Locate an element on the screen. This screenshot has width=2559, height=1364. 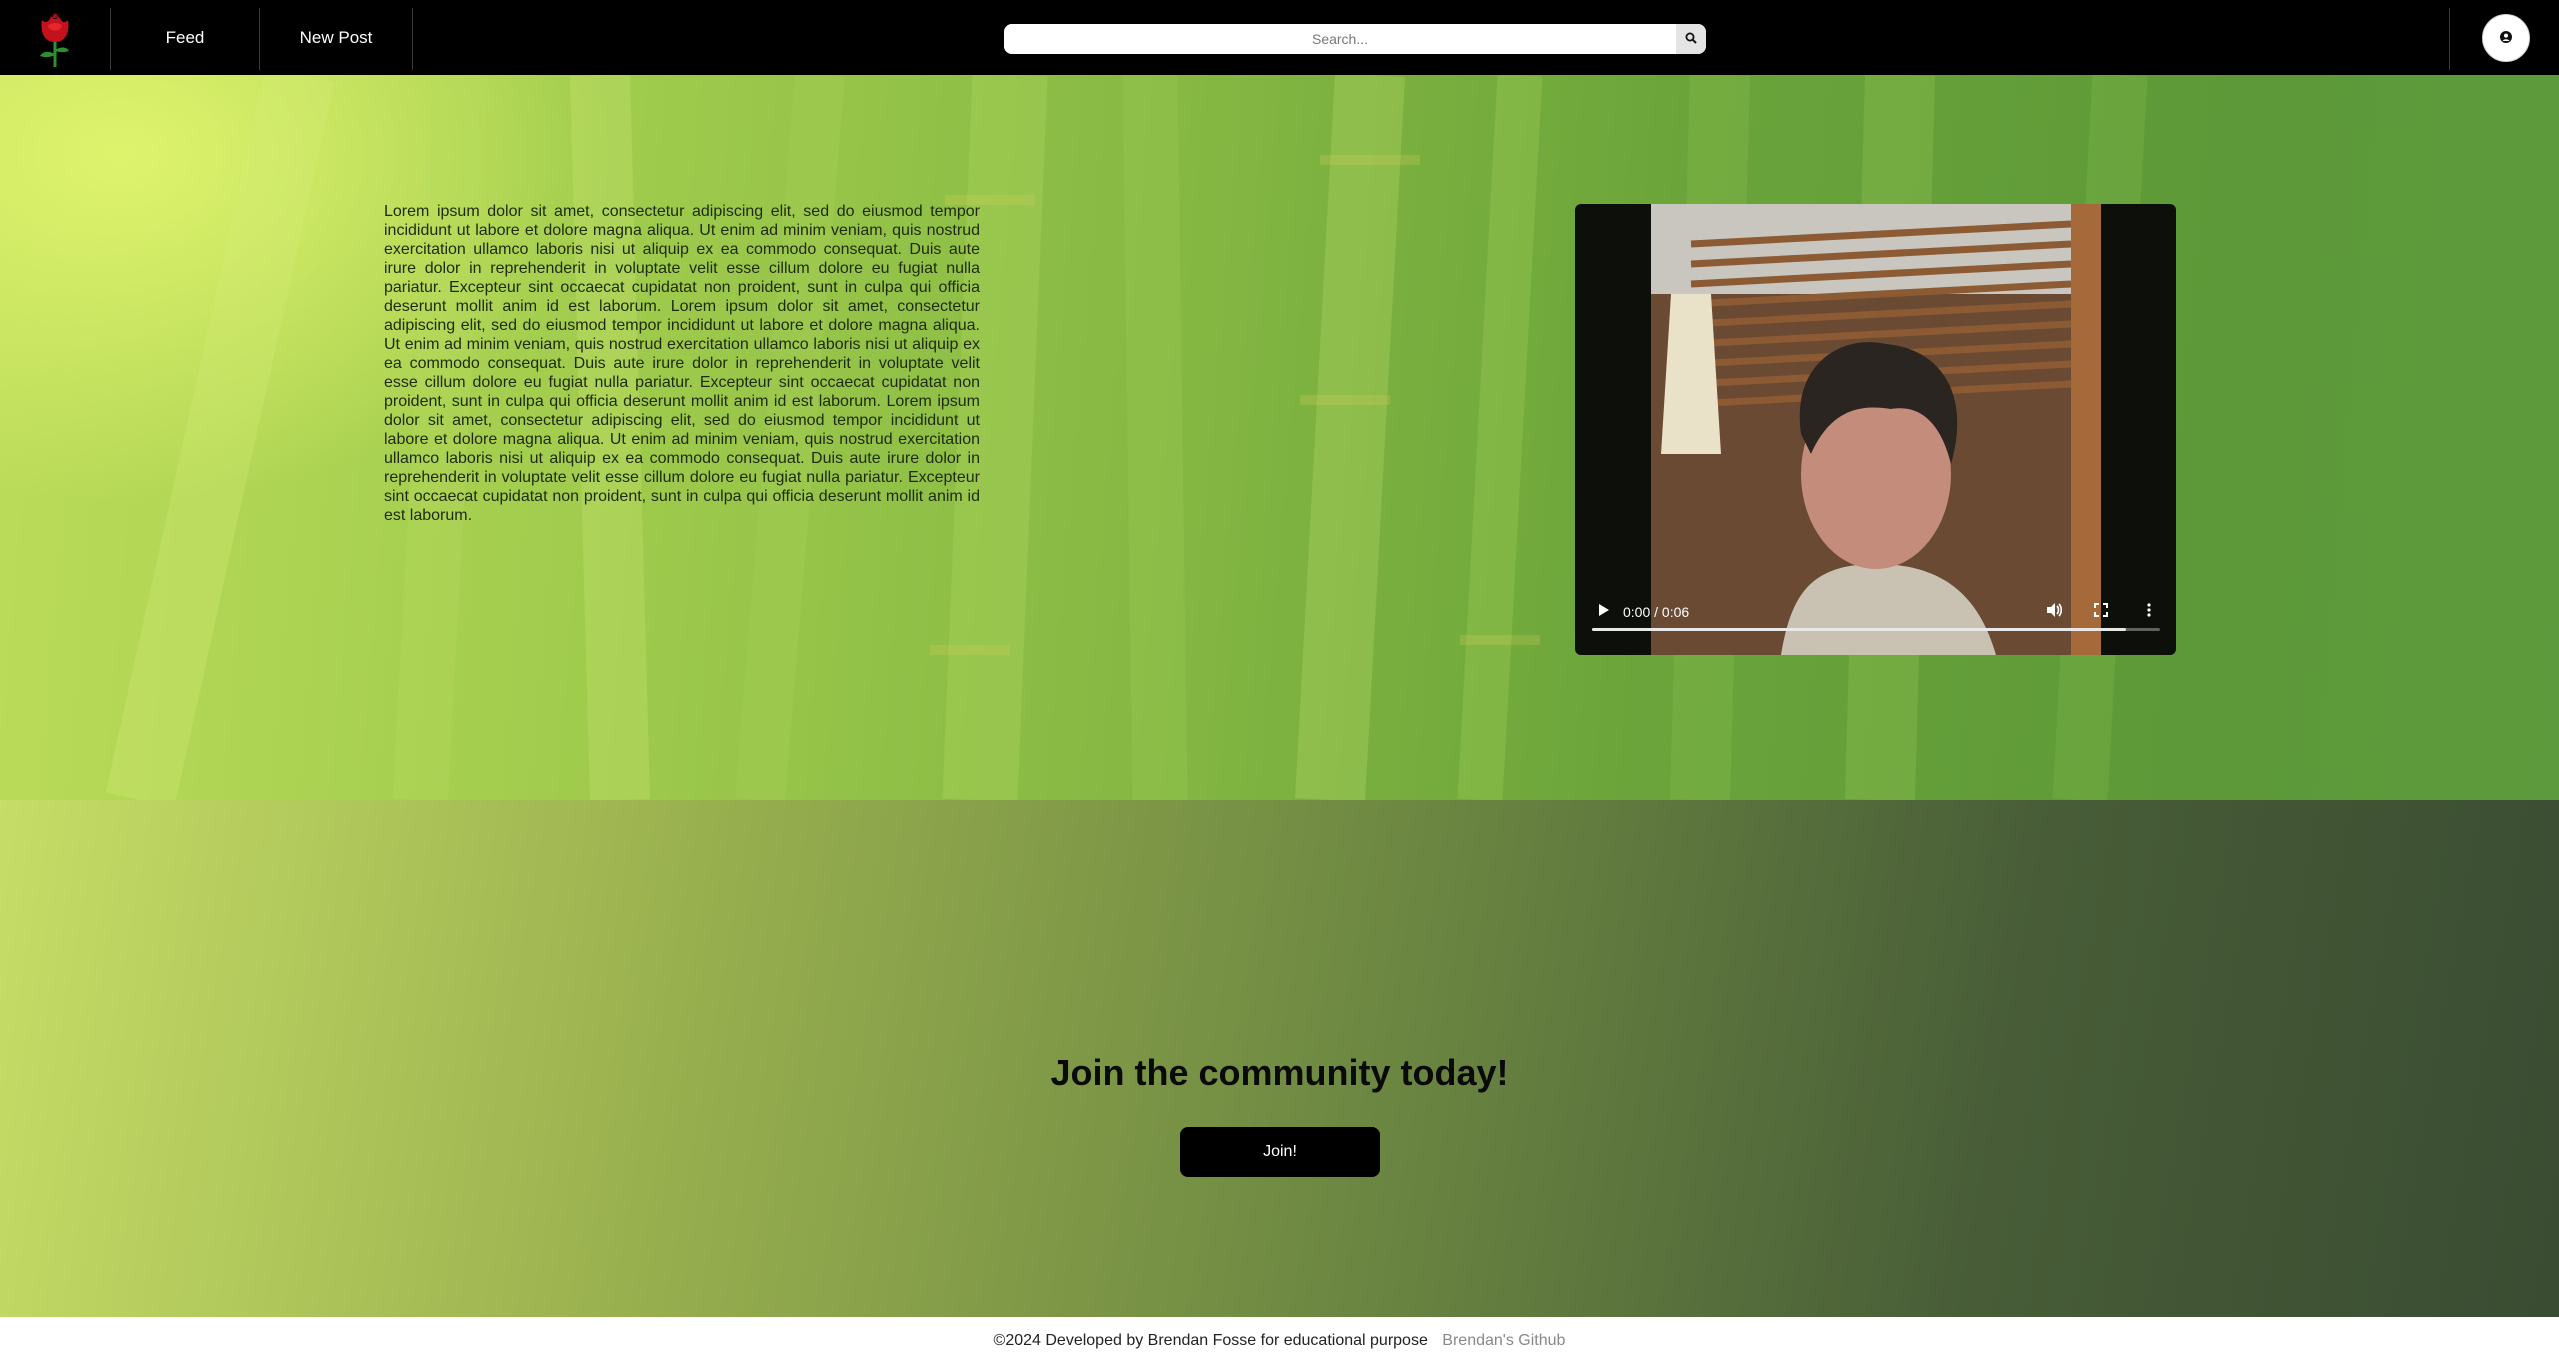
search-bar is located at coordinates (1355, 39).